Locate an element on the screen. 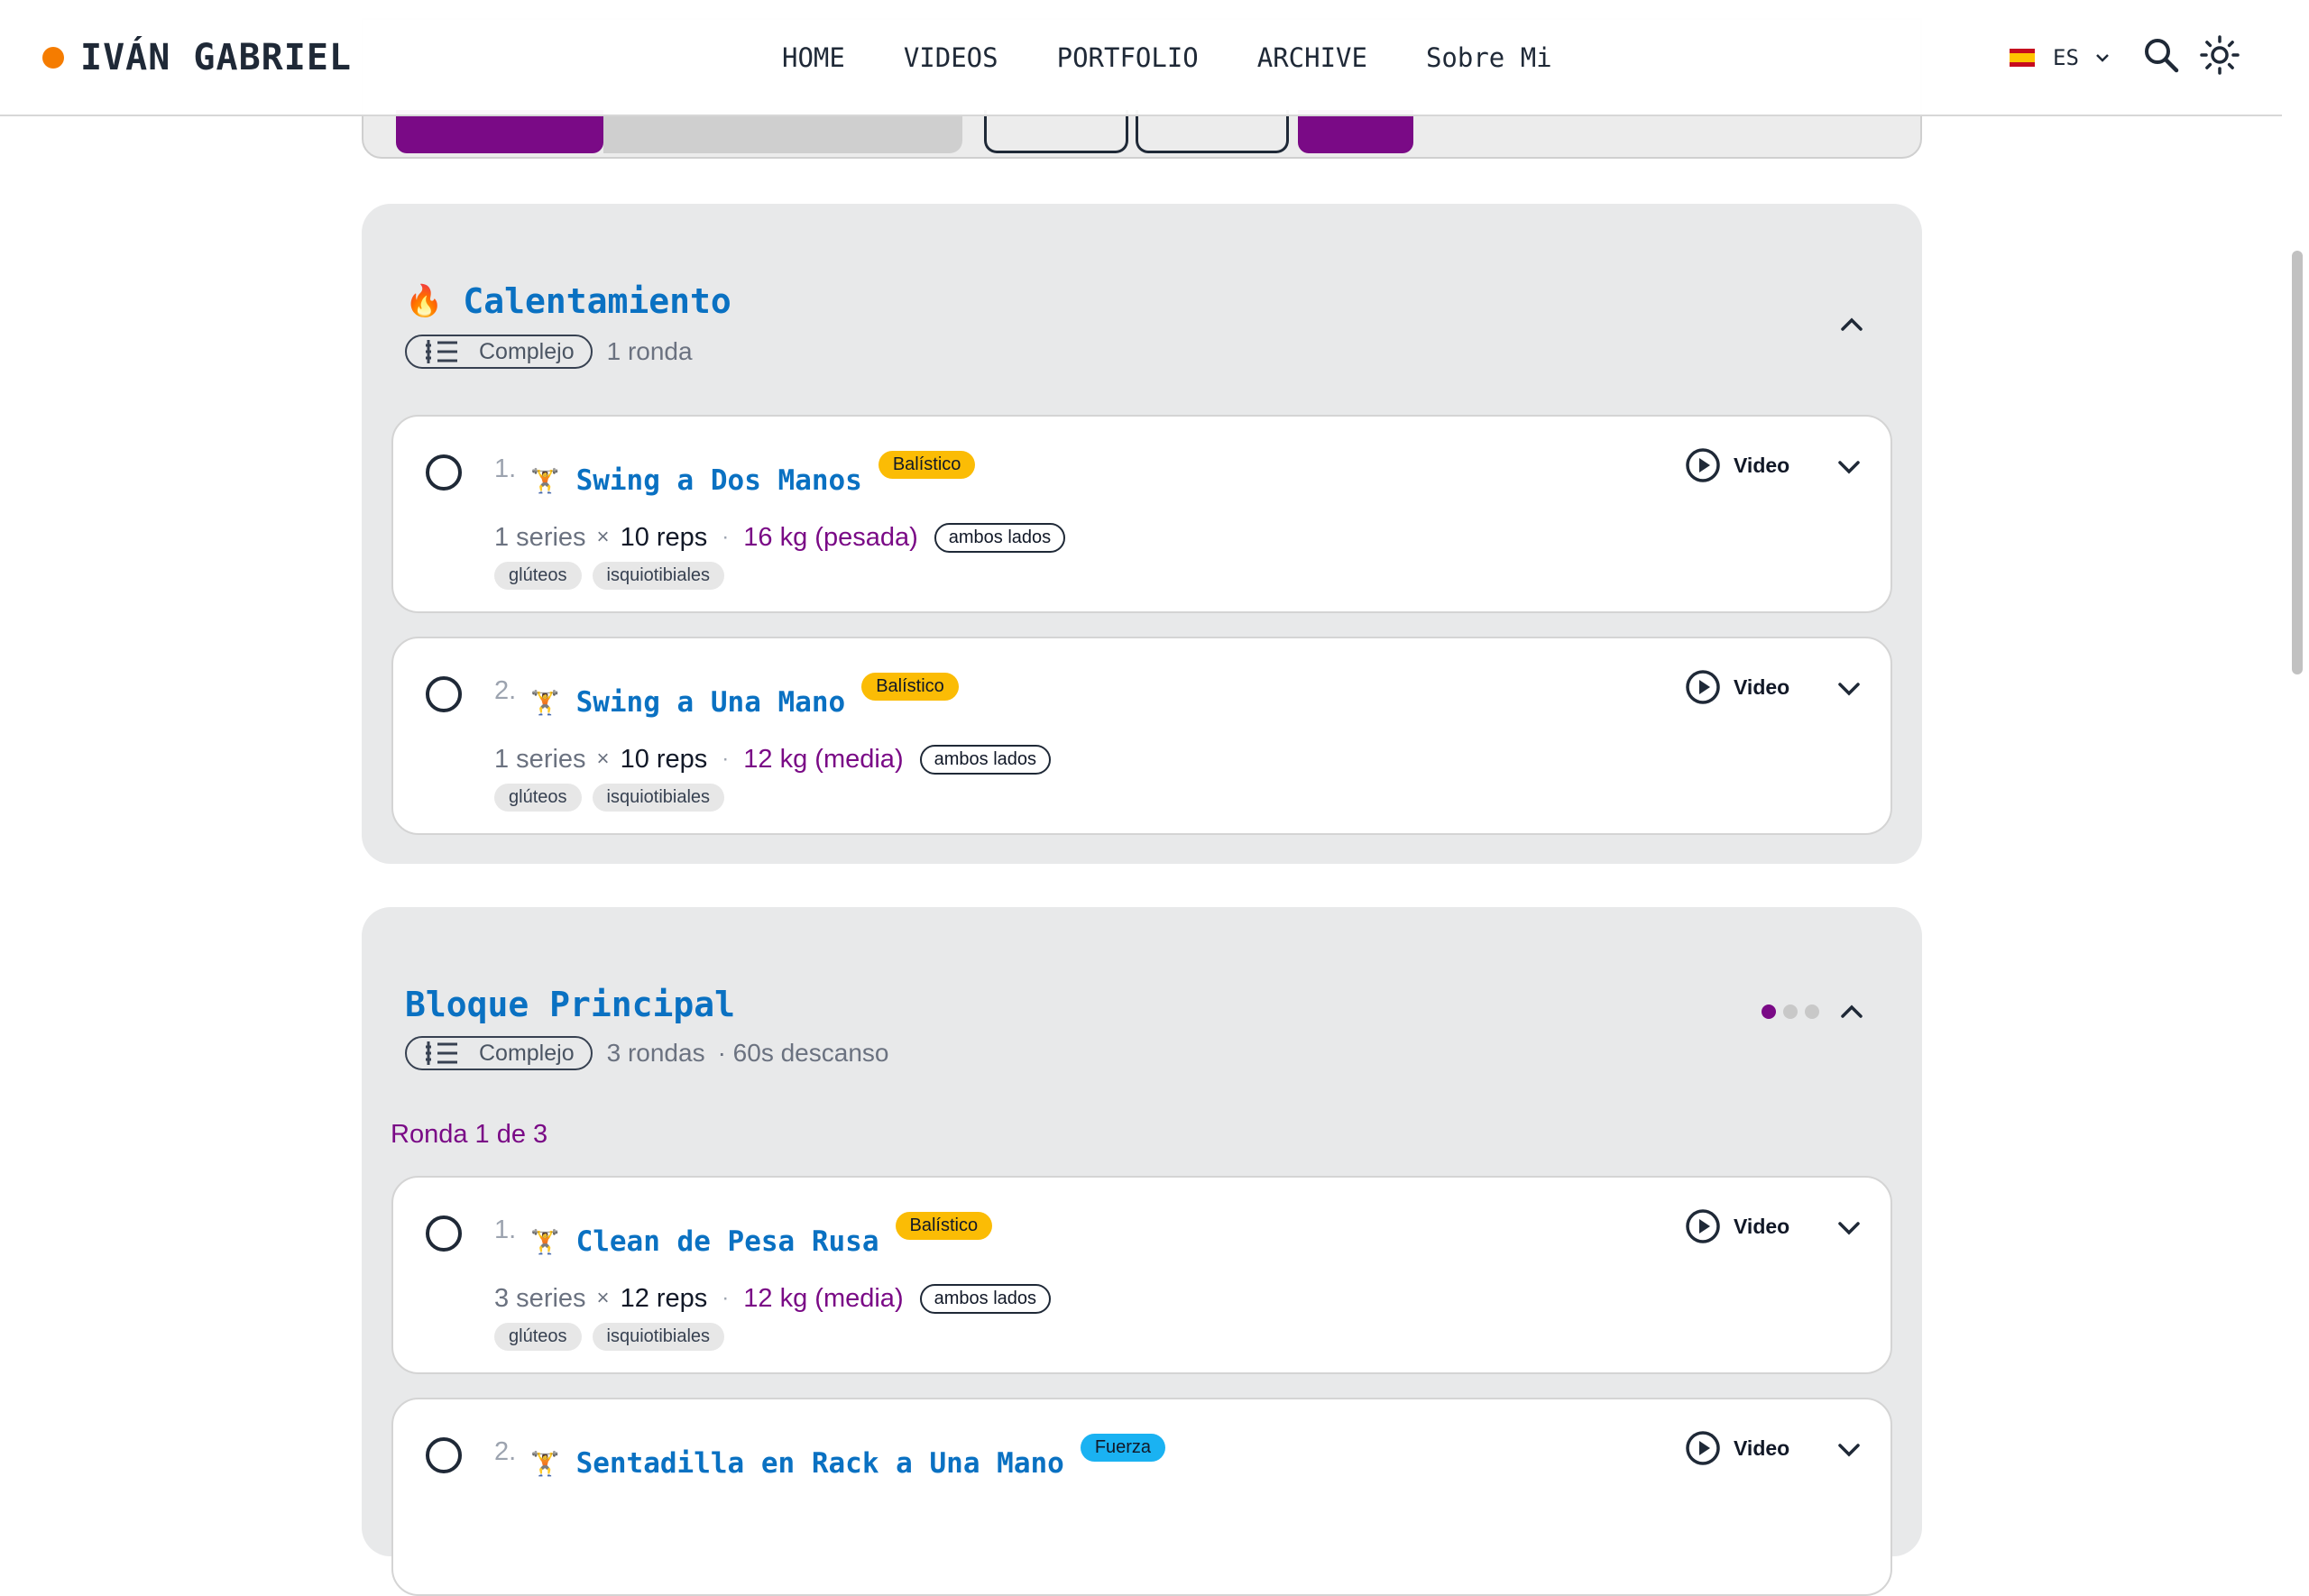  round-progress-dots is located at coordinates (1786, 1012).